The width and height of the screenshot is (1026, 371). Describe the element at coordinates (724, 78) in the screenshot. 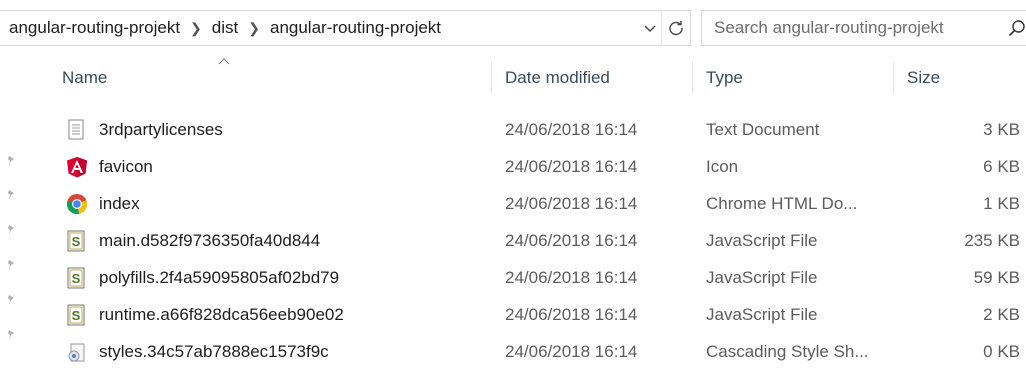

I see `column-type: Type` at that location.